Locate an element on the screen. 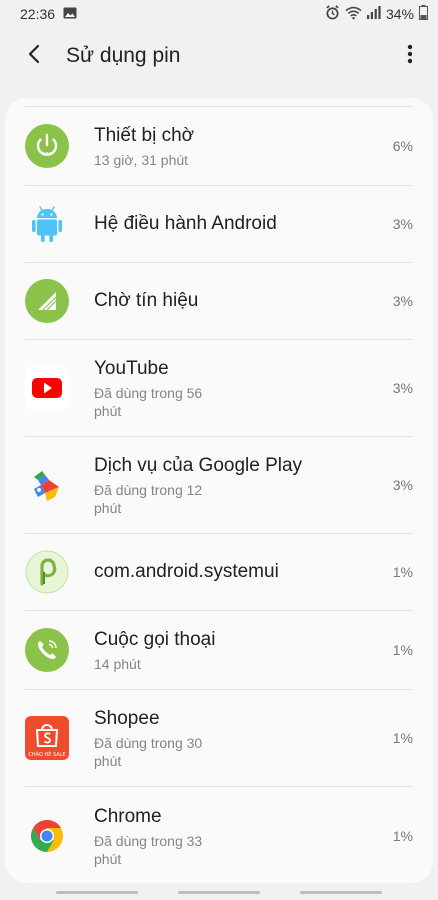  status-time: 22:36 is located at coordinates (38, 14).